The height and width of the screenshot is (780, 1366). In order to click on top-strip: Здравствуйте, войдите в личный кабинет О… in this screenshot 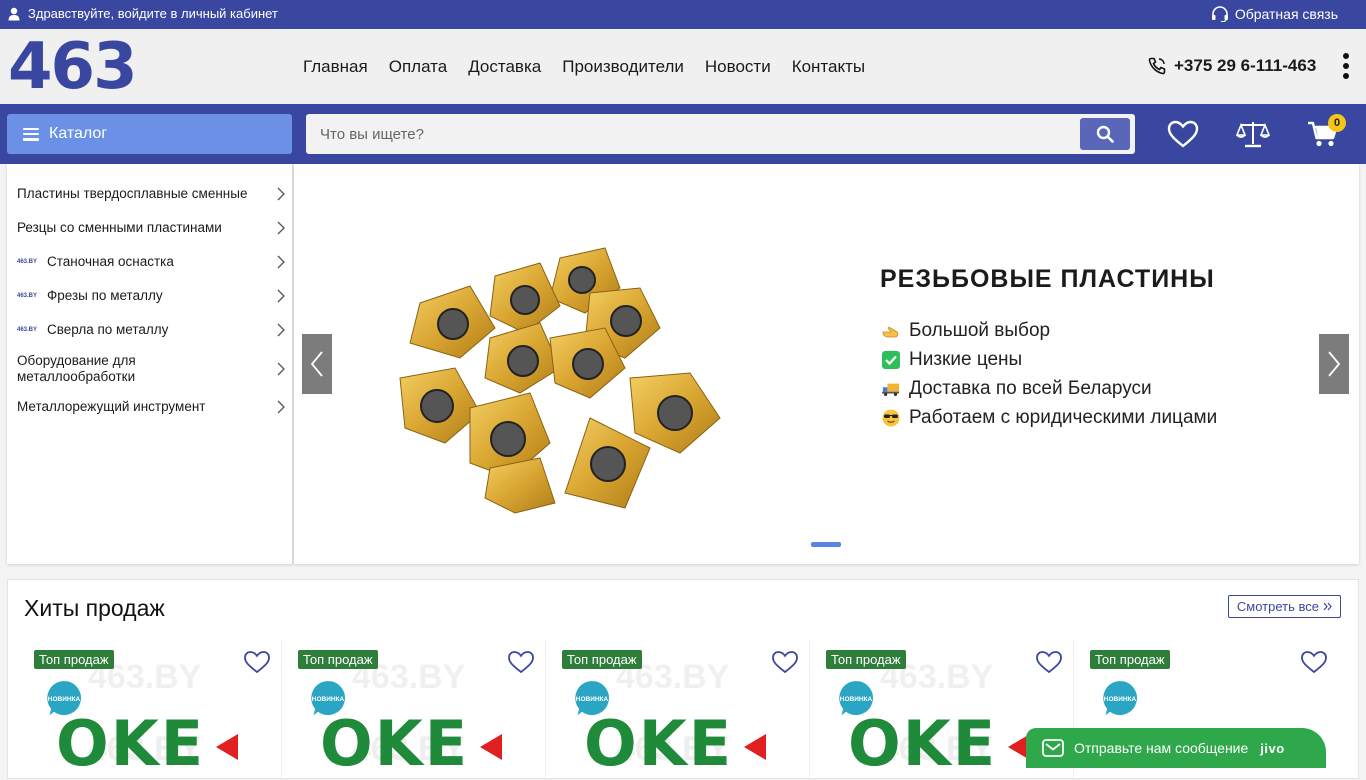, I will do `click(683, 14)`.